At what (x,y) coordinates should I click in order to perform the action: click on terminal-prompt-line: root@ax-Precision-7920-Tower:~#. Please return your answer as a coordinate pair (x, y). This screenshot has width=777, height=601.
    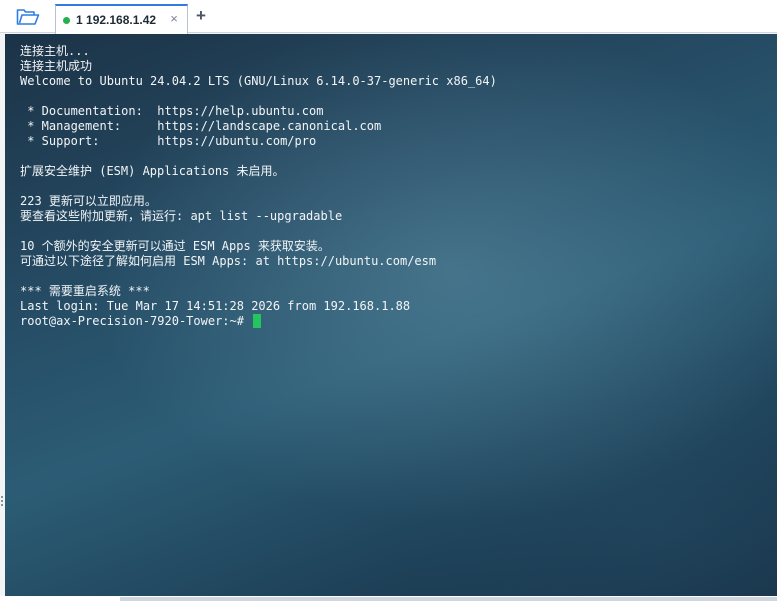
    Looking at the image, I should click on (258, 321).